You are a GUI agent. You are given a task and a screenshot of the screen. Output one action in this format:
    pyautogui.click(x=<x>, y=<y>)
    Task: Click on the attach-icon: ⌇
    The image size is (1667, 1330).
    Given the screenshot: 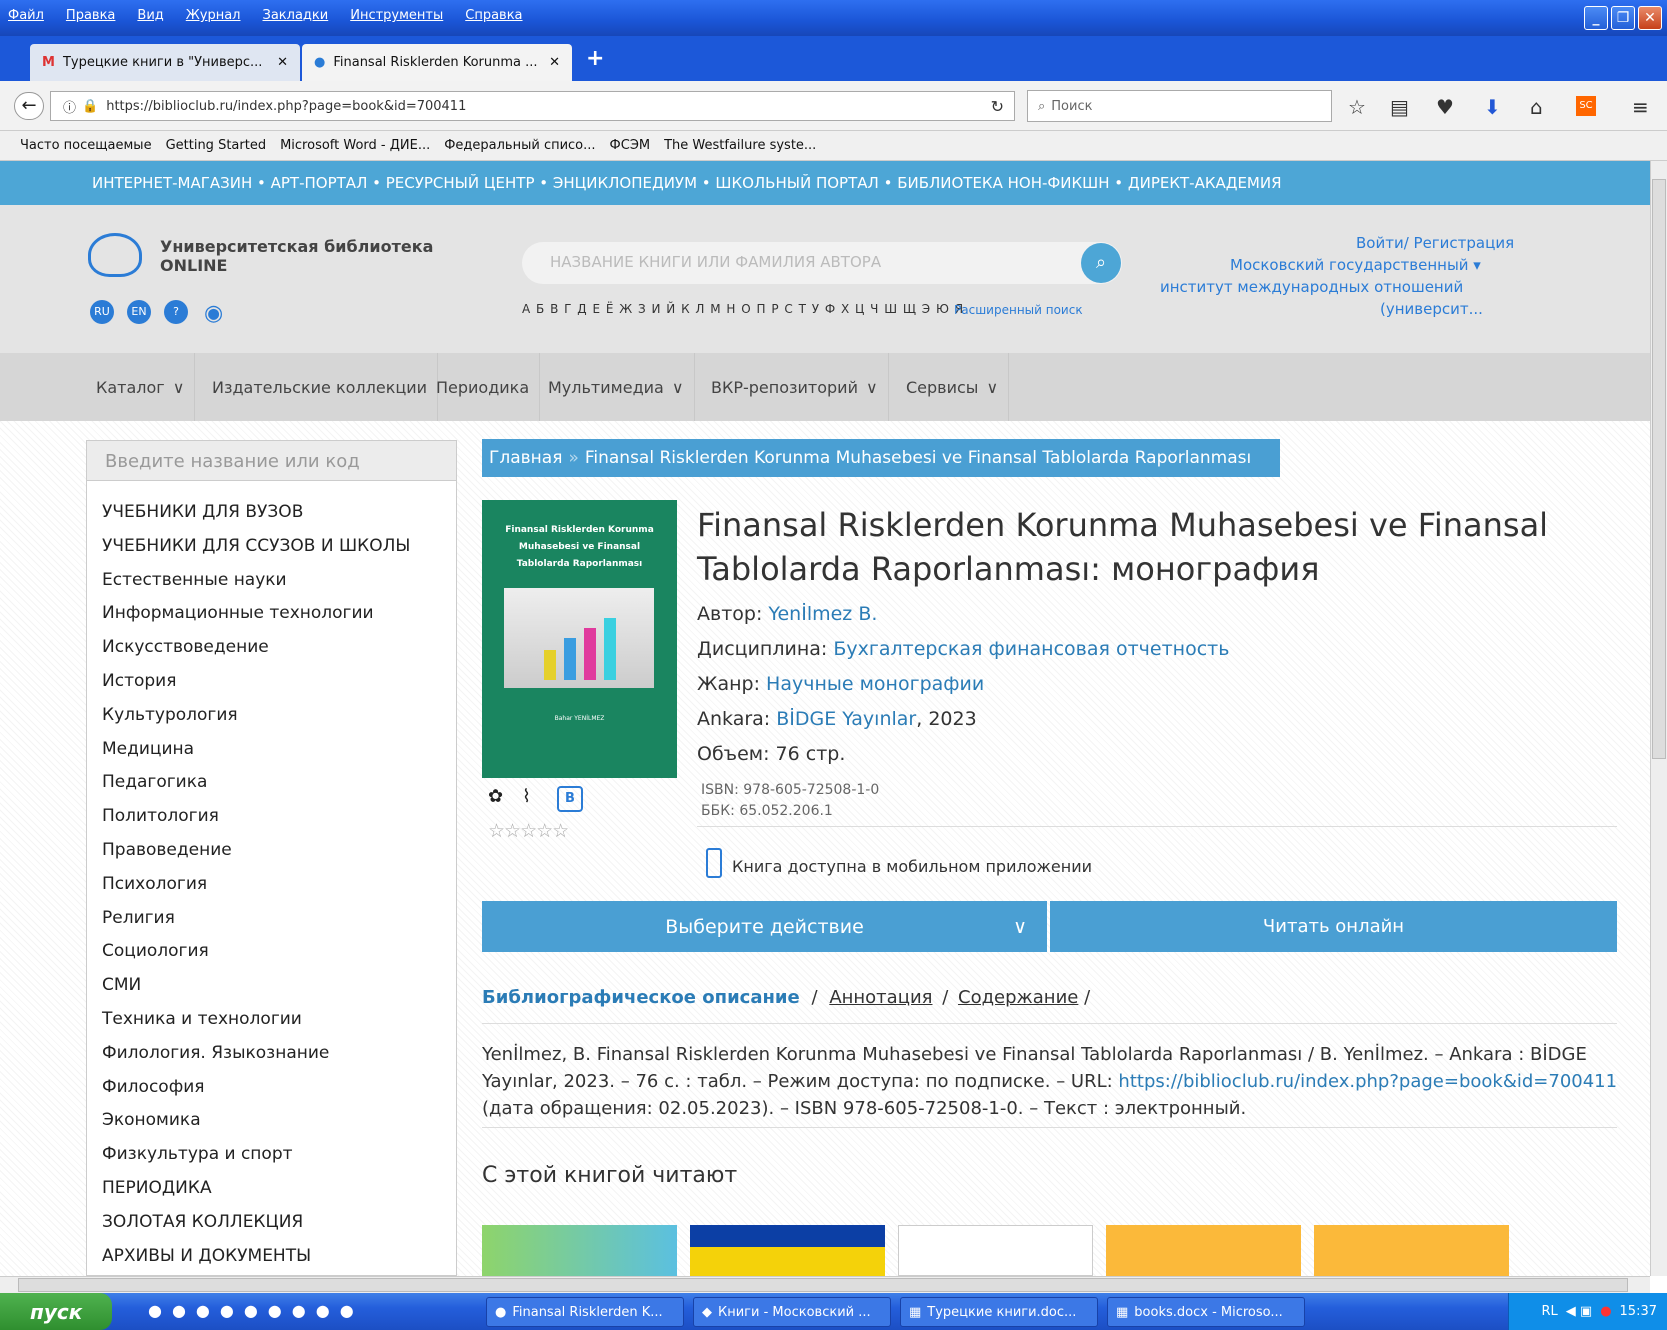 What is the action you would take?
    pyautogui.click(x=526, y=796)
    